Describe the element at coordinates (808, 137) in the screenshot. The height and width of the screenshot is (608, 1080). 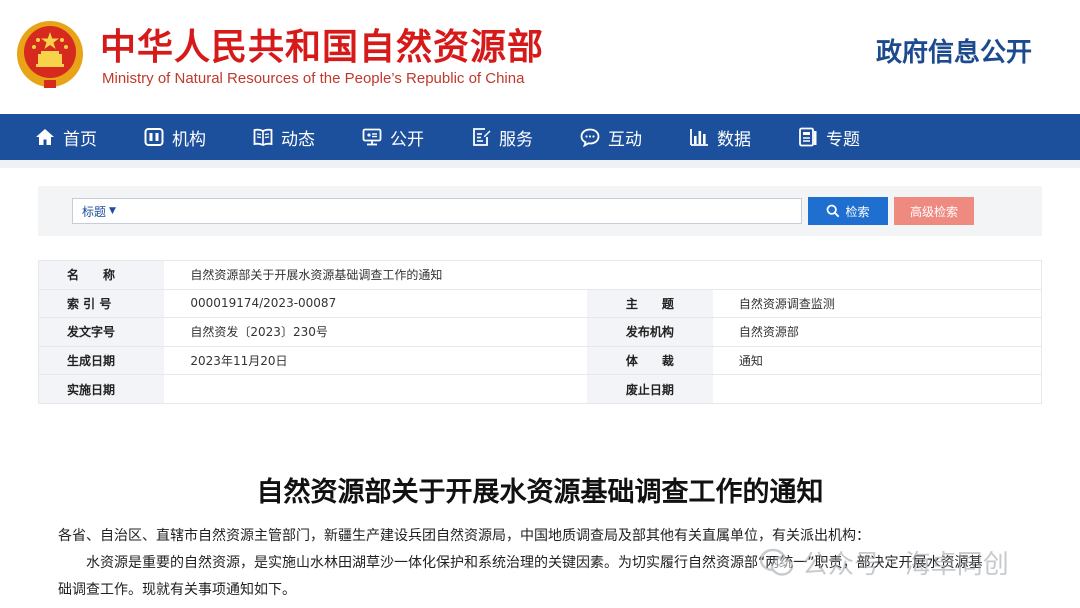
I see `topic-icon` at that location.